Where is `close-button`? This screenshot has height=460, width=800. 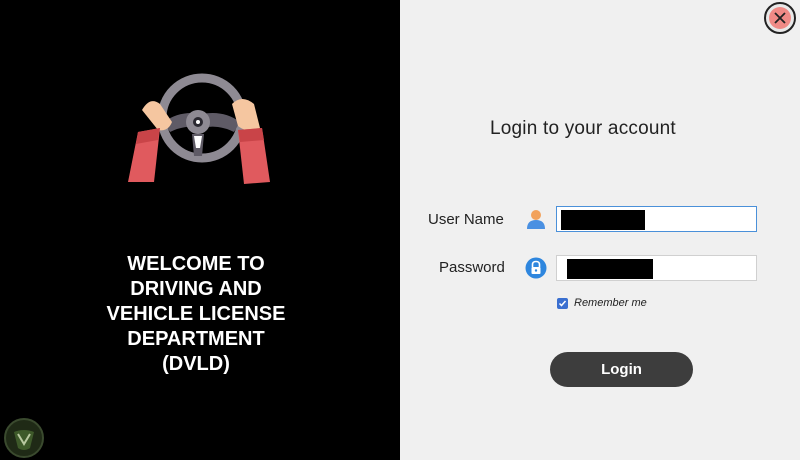 close-button is located at coordinates (780, 18).